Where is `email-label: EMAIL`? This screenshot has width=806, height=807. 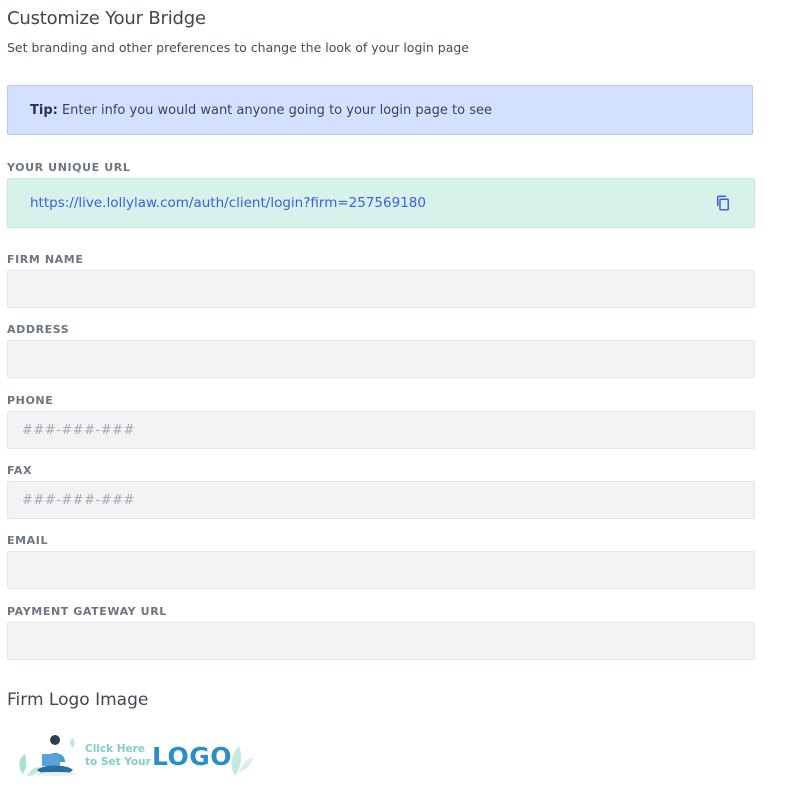 email-label: EMAIL is located at coordinates (28, 540).